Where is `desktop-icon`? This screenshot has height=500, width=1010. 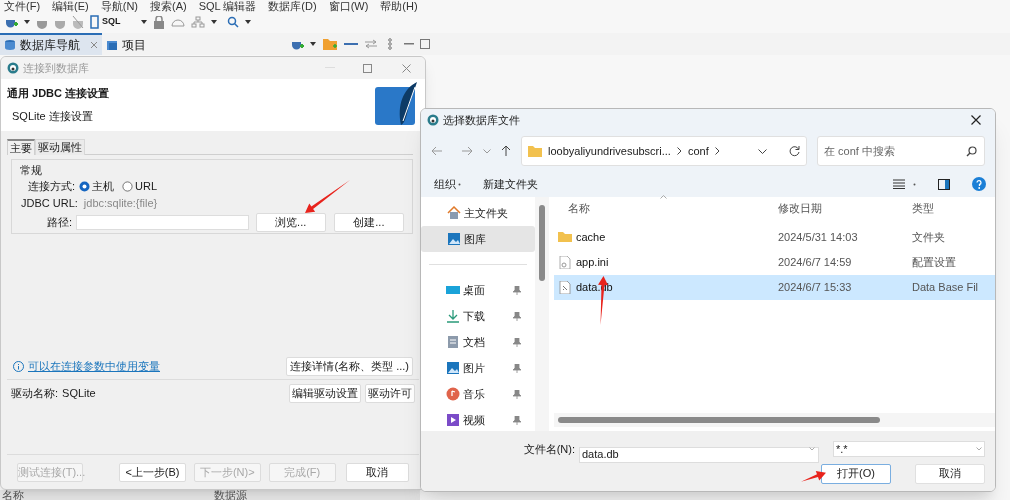
desktop-icon is located at coordinates (453, 290).